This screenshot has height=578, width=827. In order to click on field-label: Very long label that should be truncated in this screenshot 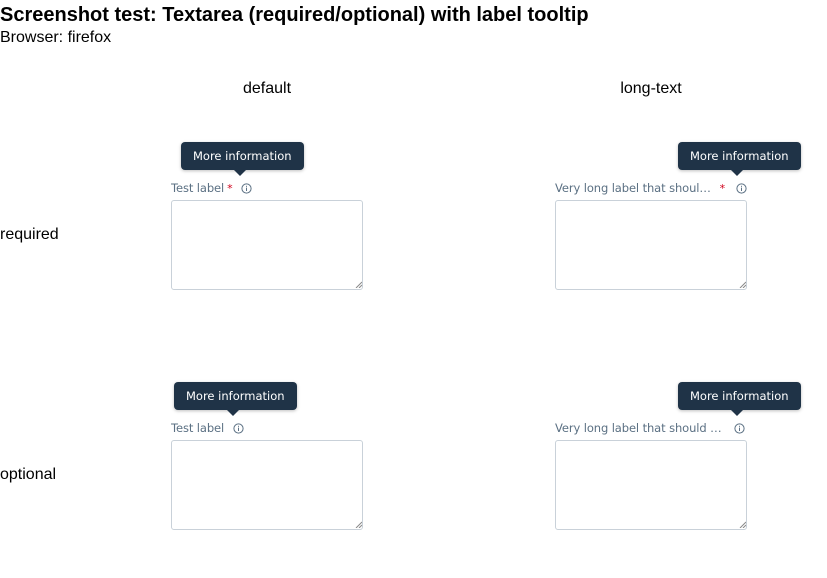, I will do `click(651, 428)`.